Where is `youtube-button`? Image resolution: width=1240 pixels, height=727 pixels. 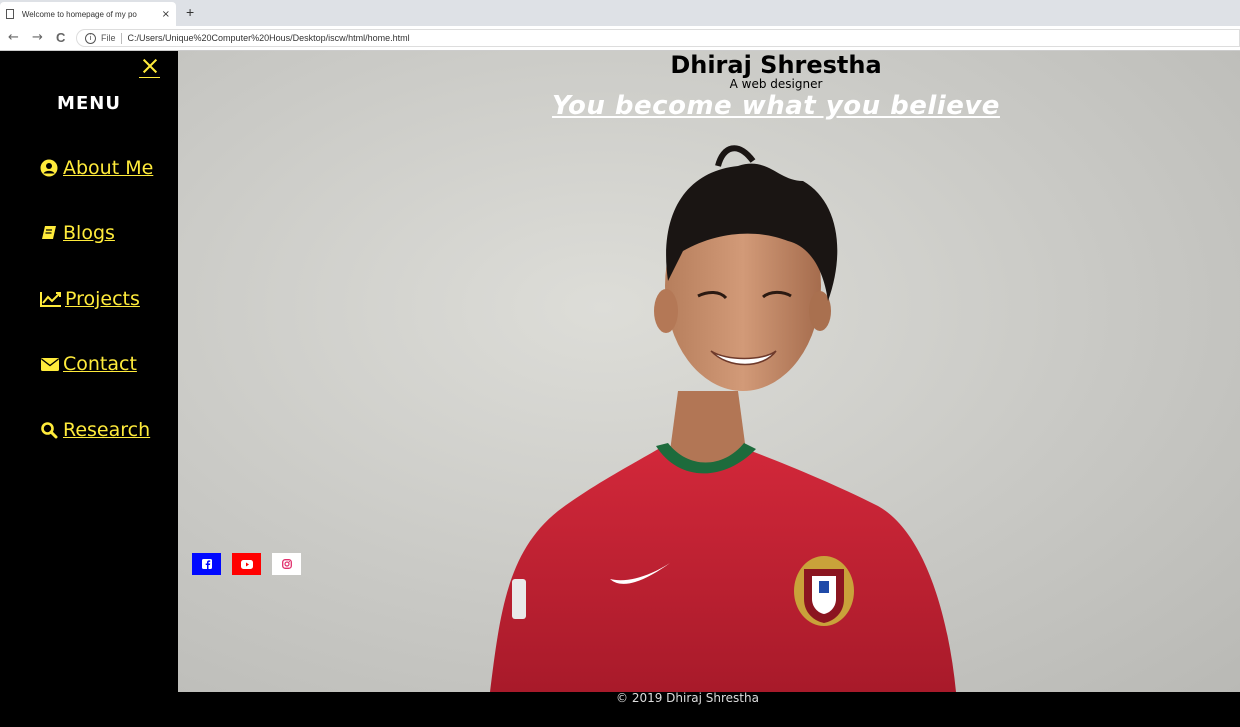 youtube-button is located at coordinates (246, 564).